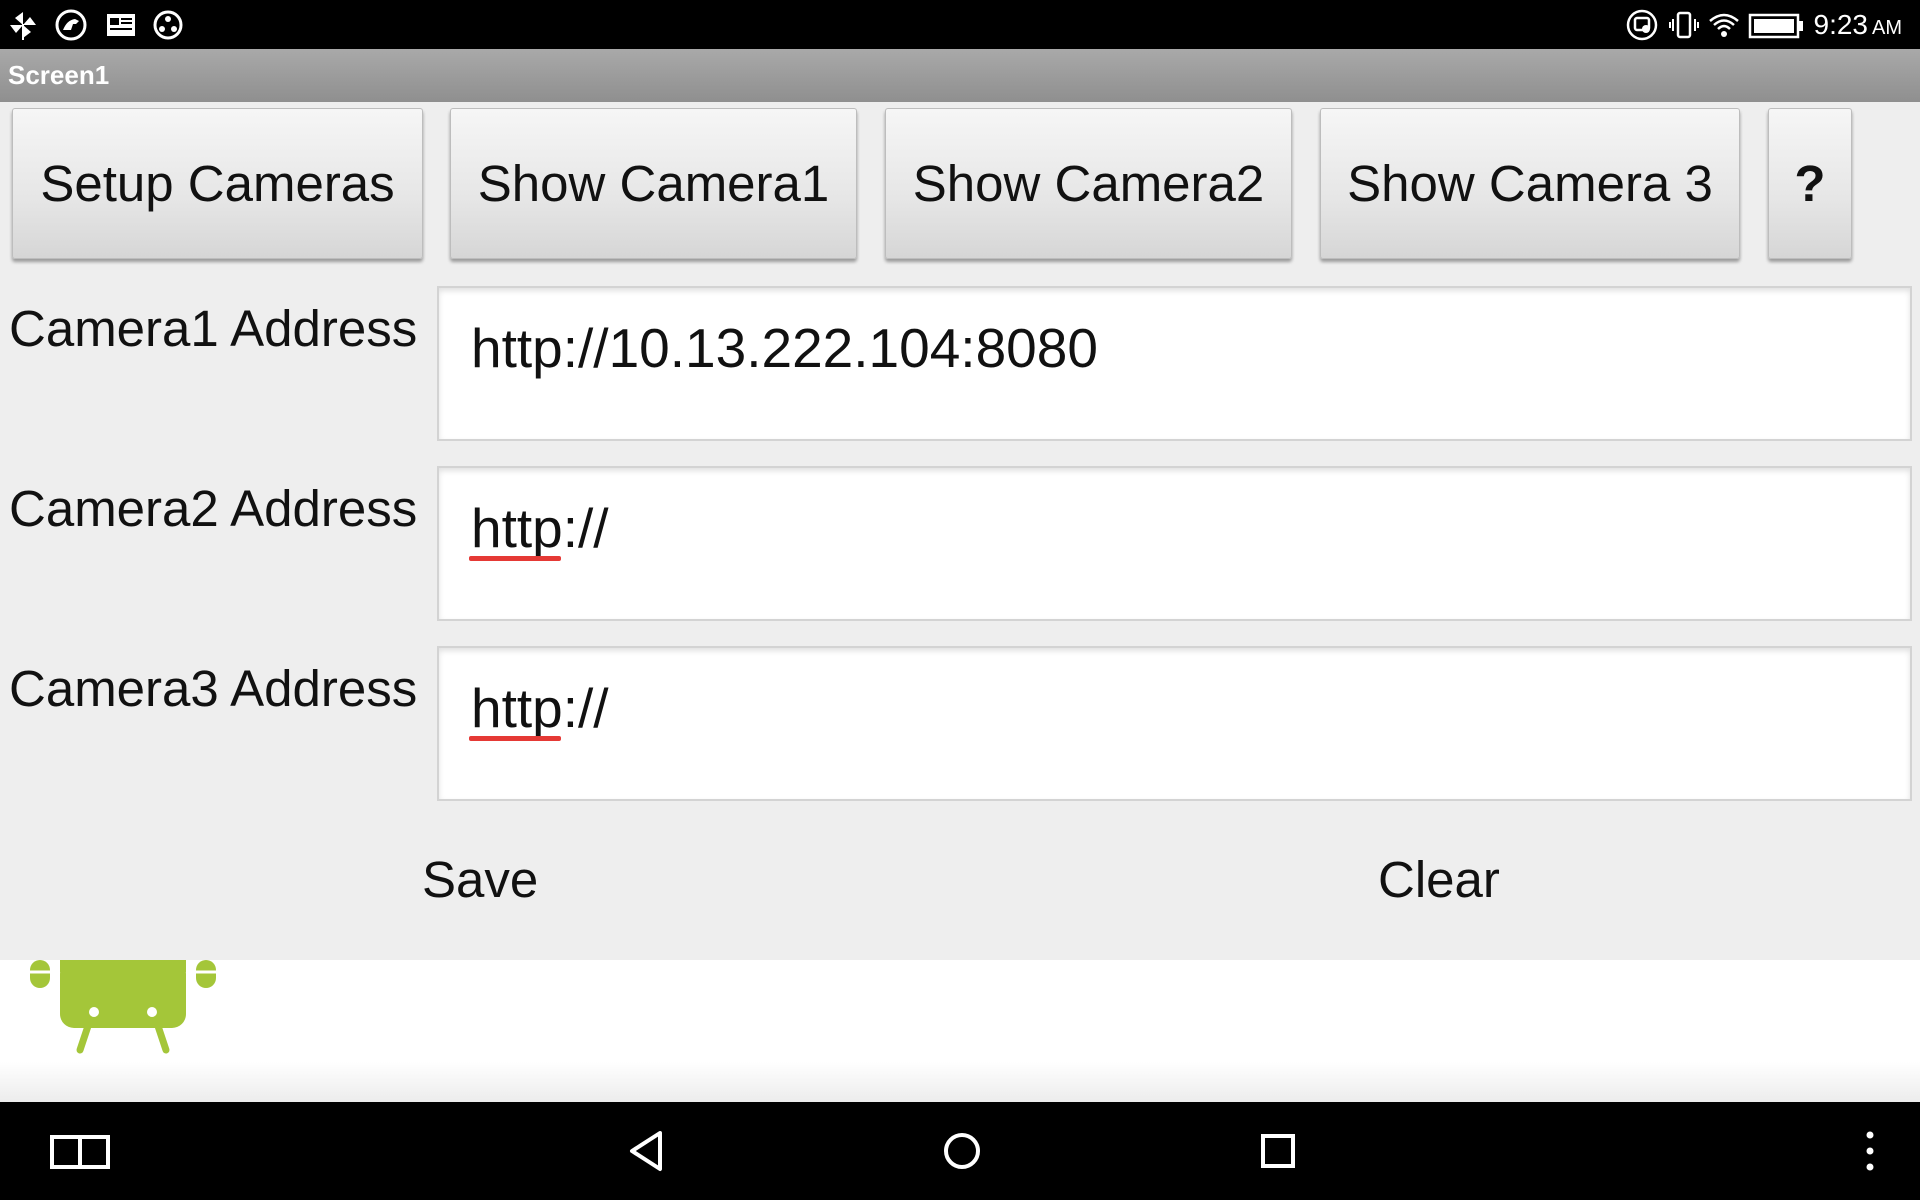  I want to click on android-logo-icon, so click(123, 1007).